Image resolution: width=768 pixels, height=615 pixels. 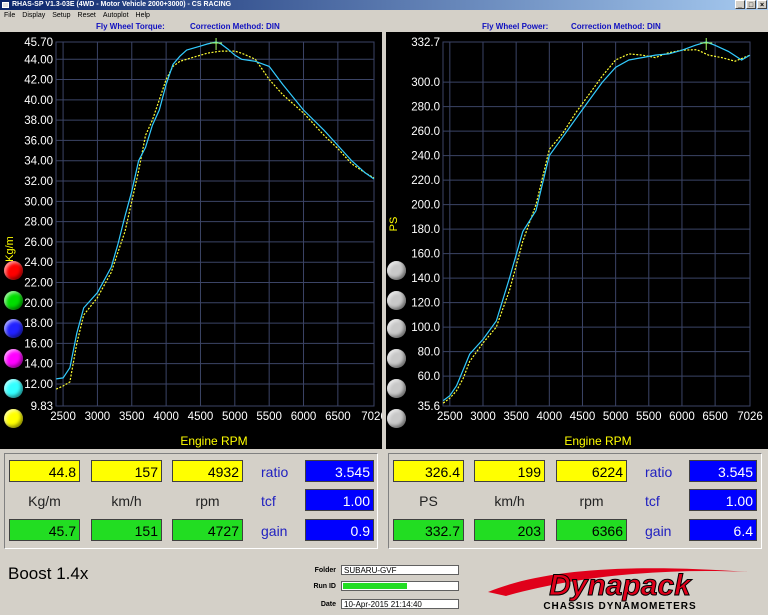 What do you see at coordinates (509, 501) in the screenshot?
I see `speed-unit-right: km/h` at bounding box center [509, 501].